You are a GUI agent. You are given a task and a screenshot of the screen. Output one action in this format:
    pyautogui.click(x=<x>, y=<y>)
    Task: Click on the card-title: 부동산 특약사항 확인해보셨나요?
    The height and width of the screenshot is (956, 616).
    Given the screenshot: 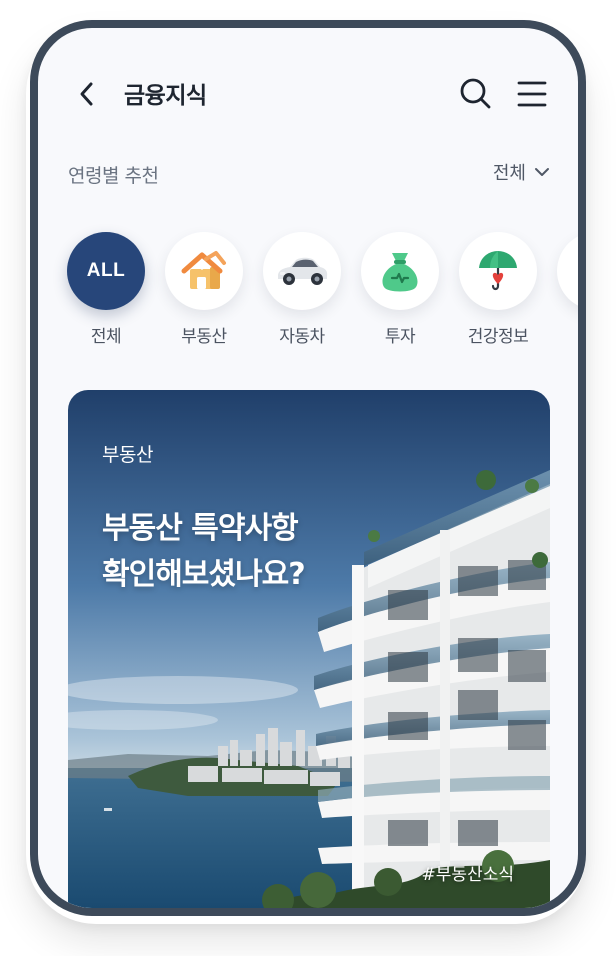 What is the action you would take?
    pyautogui.click(x=252, y=552)
    